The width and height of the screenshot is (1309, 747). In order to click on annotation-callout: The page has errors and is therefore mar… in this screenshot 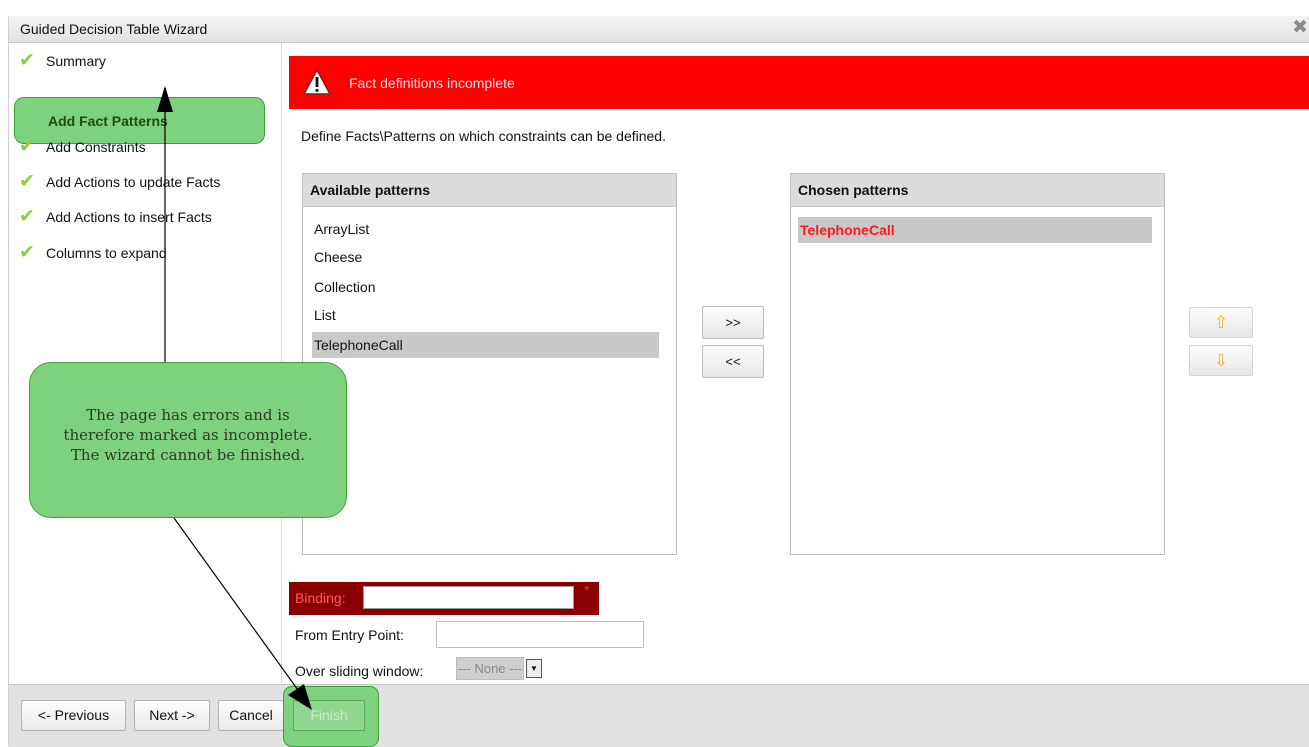, I will do `click(188, 440)`.